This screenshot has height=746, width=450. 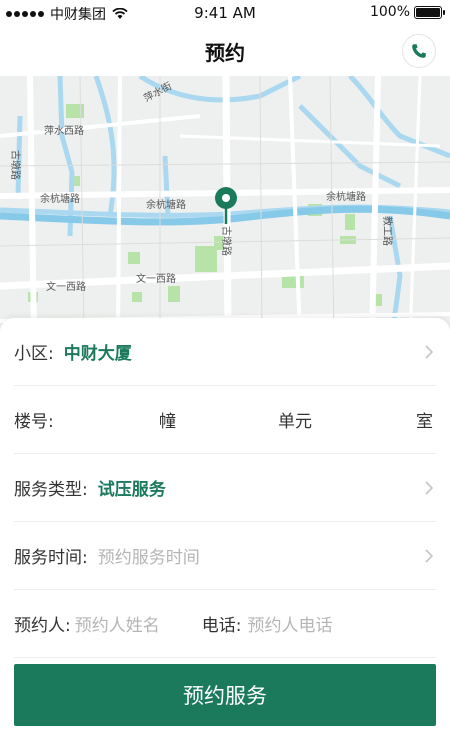 I want to click on contact-row: 预约人: 预约人姓名 电话: 预约人电话, so click(x=225, y=624).